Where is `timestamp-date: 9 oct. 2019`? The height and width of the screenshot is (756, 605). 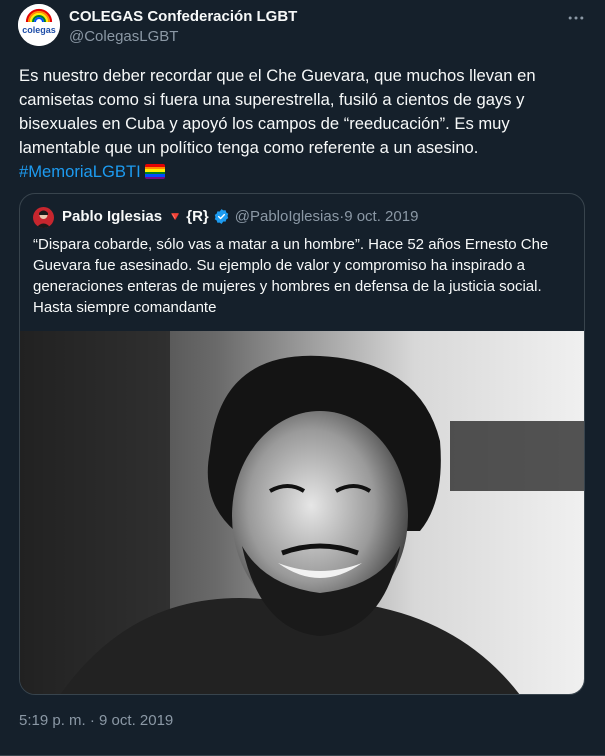 timestamp-date: 9 oct. 2019 is located at coordinates (136, 720).